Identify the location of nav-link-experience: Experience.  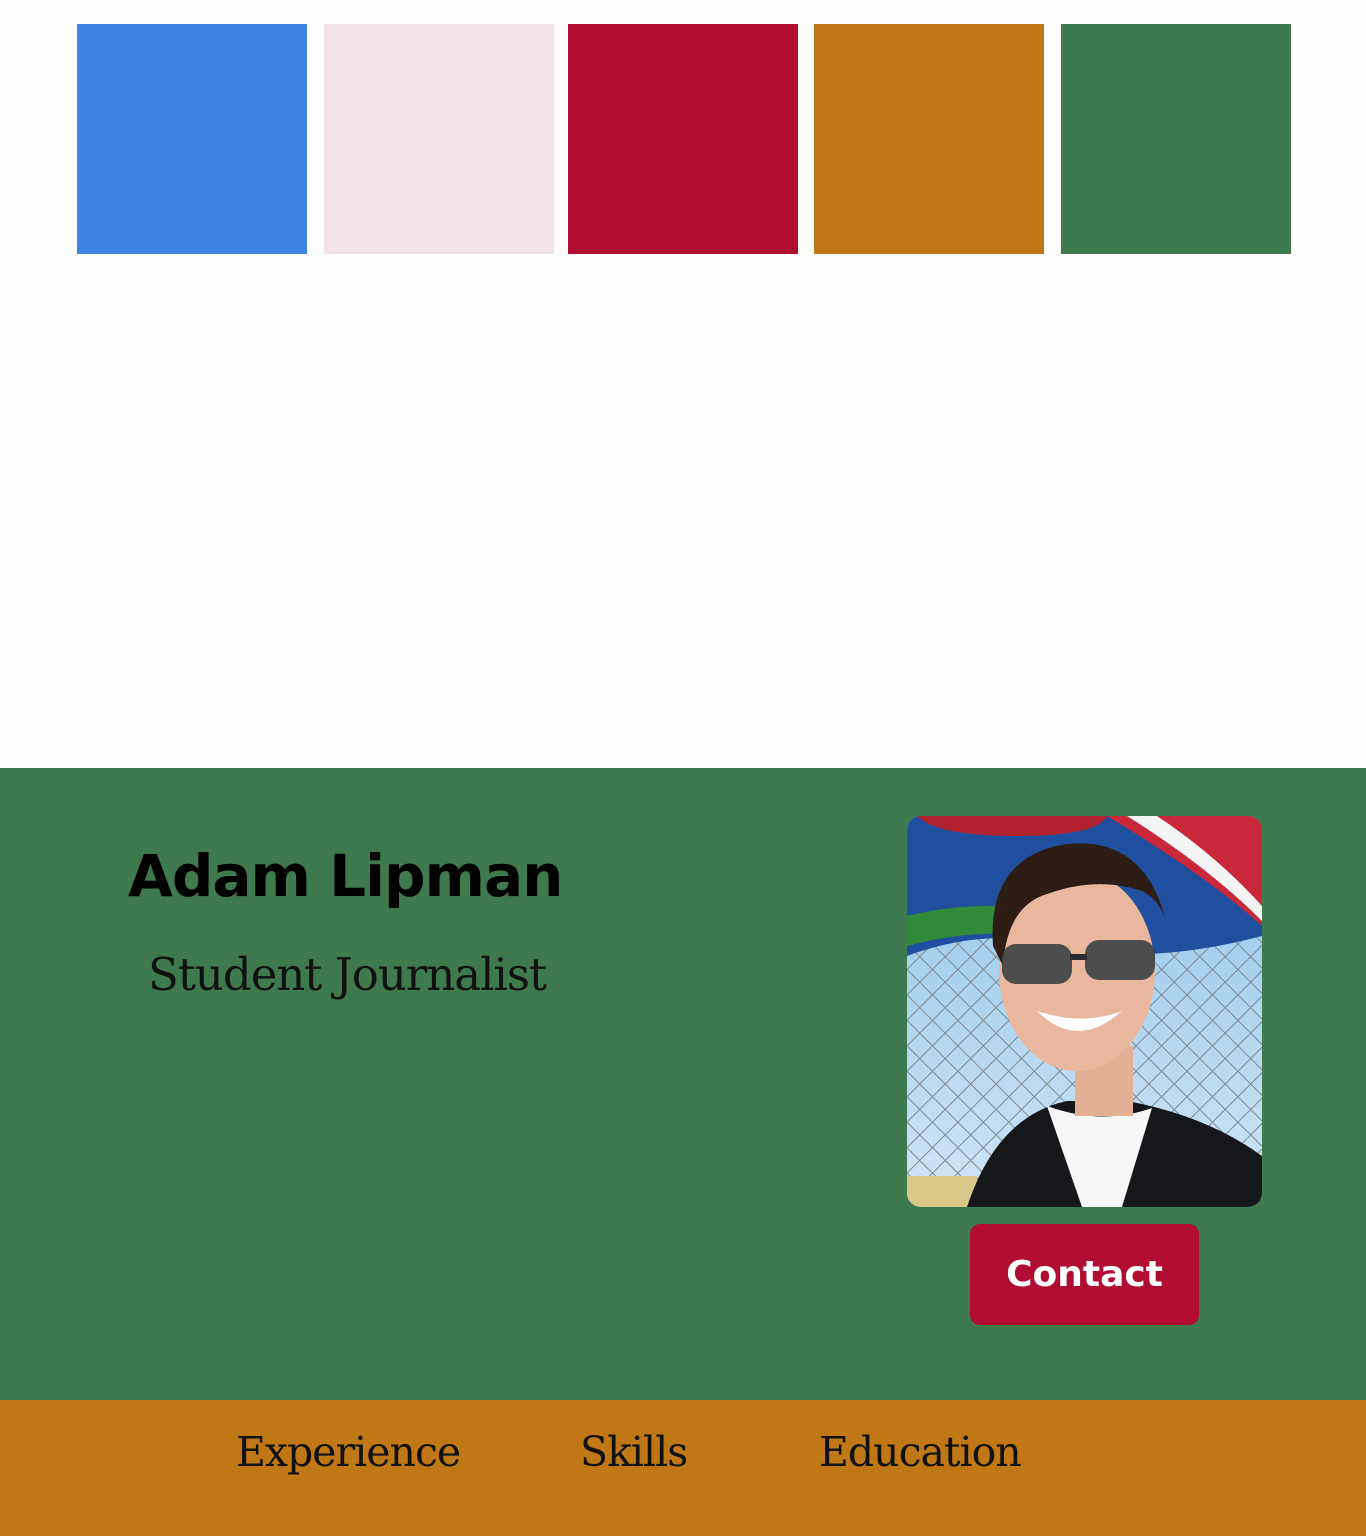
(348, 1452).